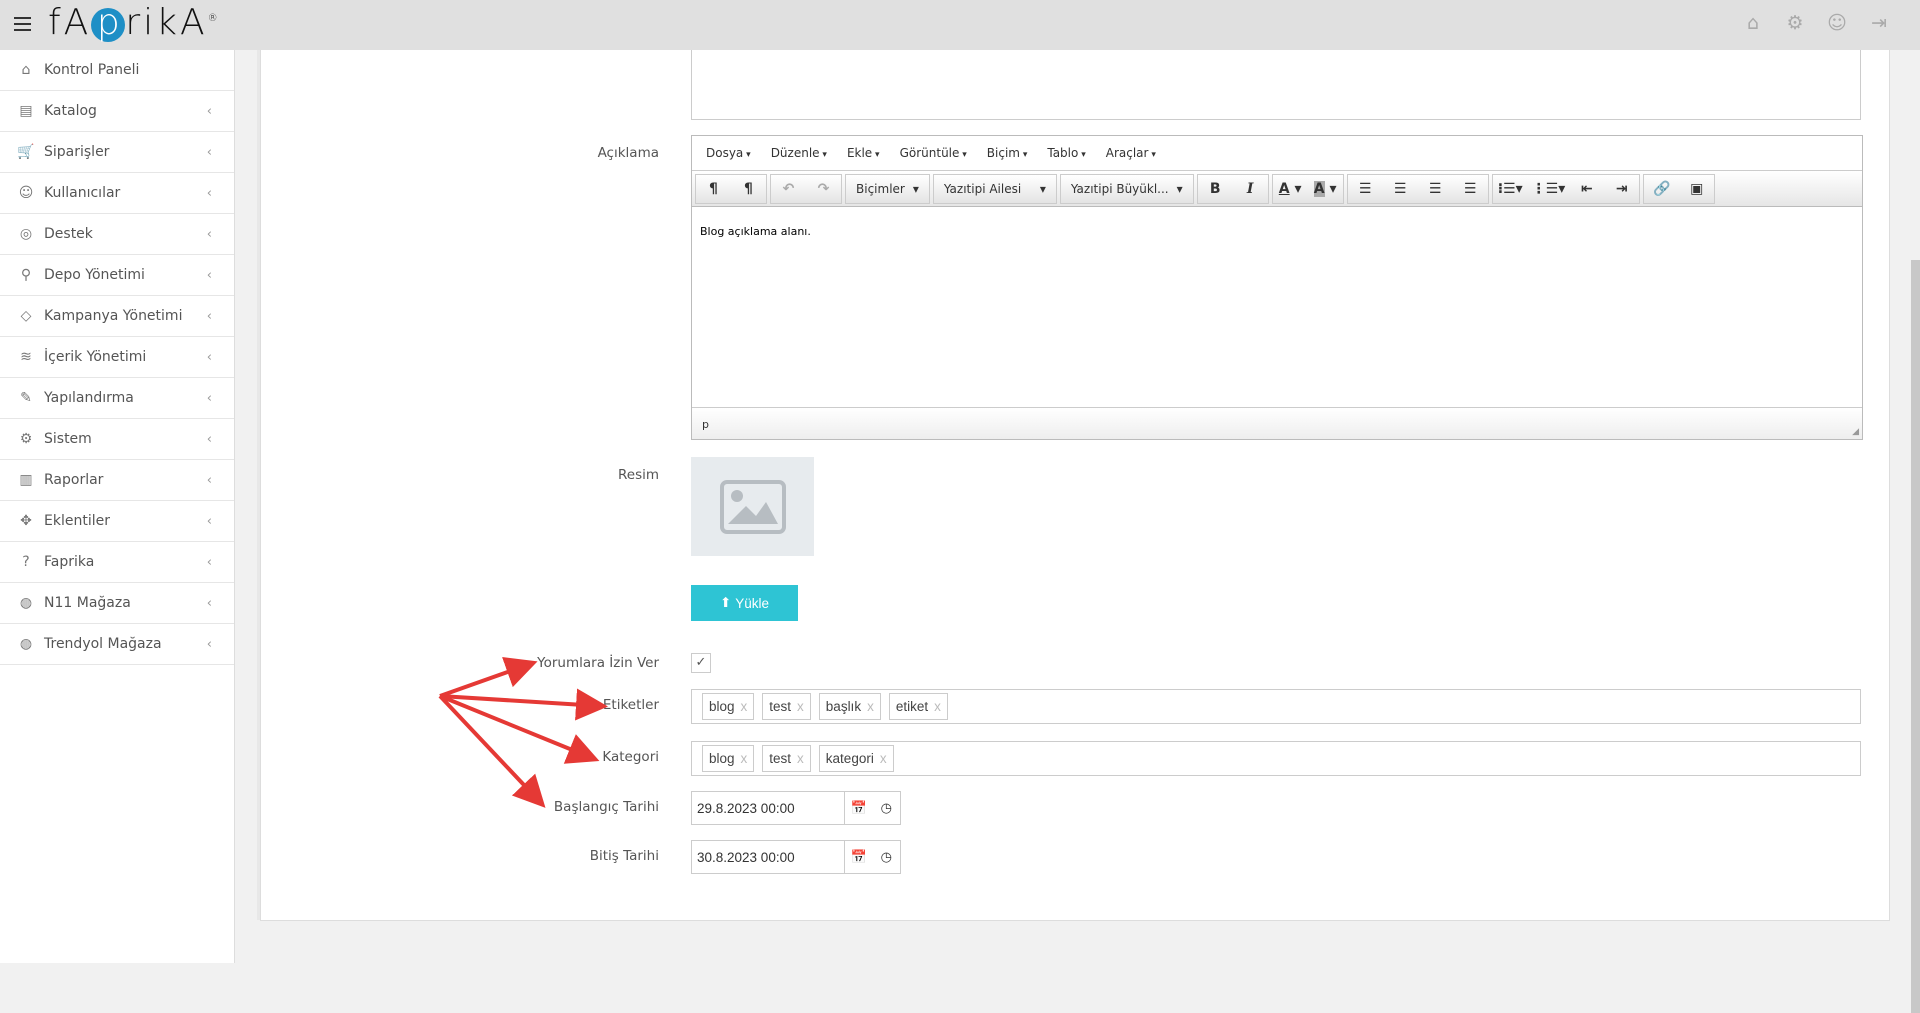  What do you see at coordinates (488, 677) in the screenshot?
I see `arrow-to-comments` at bounding box center [488, 677].